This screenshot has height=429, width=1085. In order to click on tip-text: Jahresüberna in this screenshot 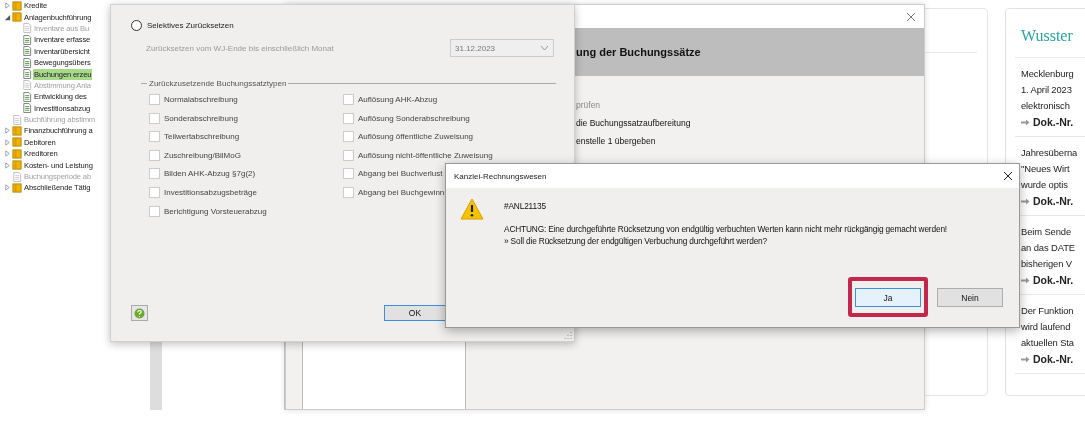, I will do `click(1050, 153)`.